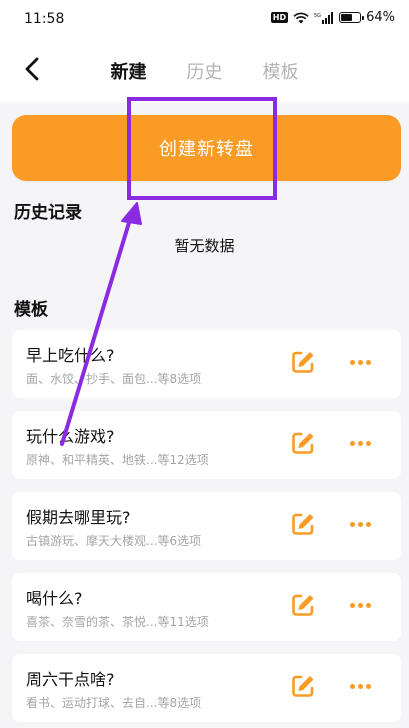 The width and height of the screenshot is (409, 728). I want to click on wifi-icon, so click(301, 17).